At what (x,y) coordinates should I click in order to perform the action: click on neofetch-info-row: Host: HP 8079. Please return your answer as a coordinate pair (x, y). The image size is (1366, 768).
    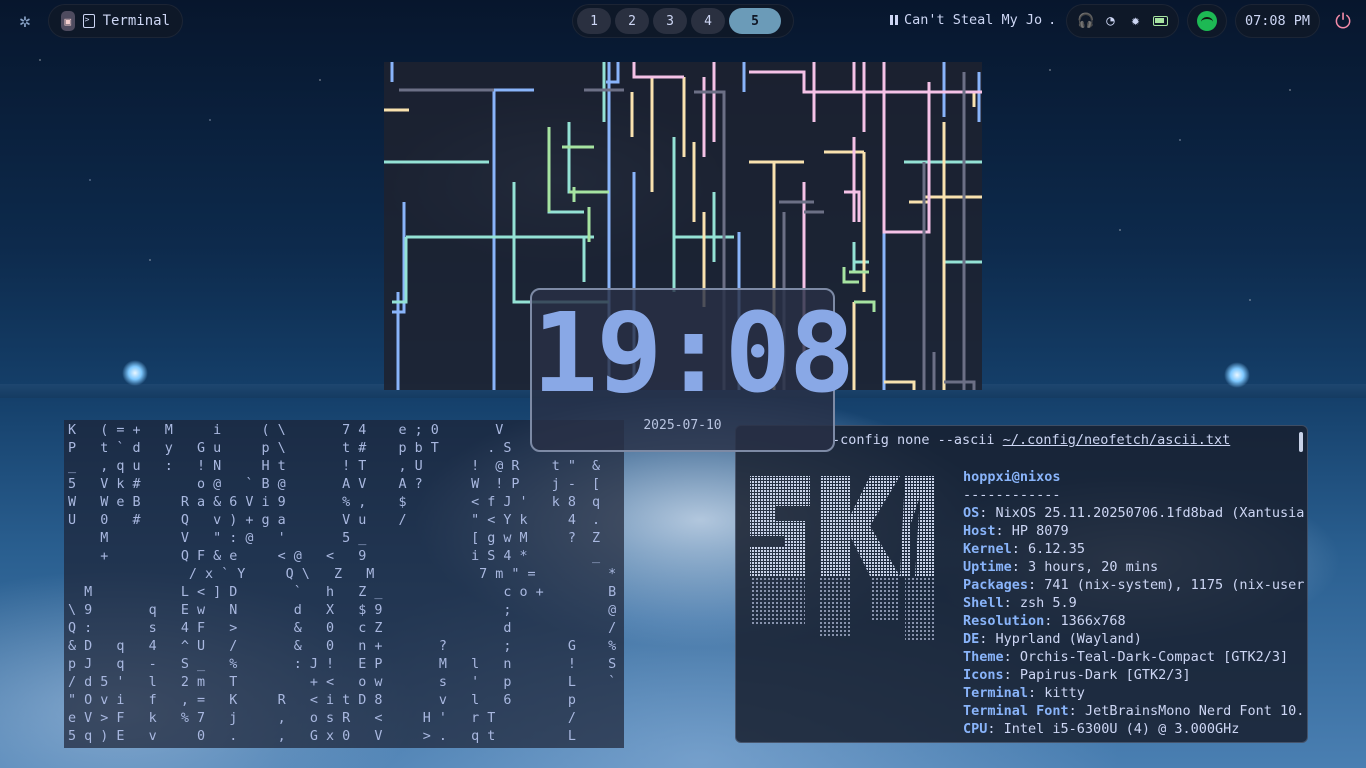
    Looking at the image, I should click on (1133, 531).